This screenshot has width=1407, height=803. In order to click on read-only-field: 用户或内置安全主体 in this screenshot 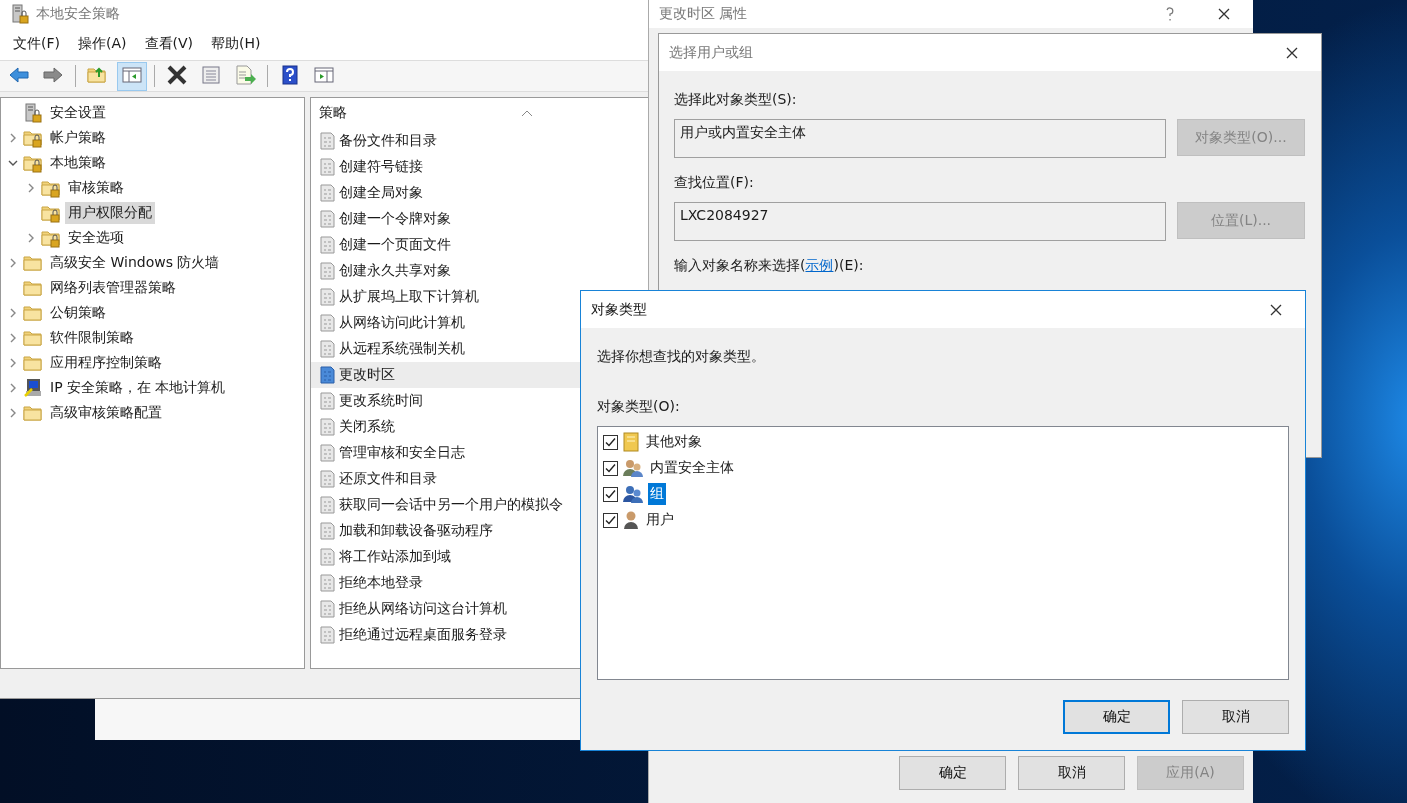, I will do `click(920, 138)`.